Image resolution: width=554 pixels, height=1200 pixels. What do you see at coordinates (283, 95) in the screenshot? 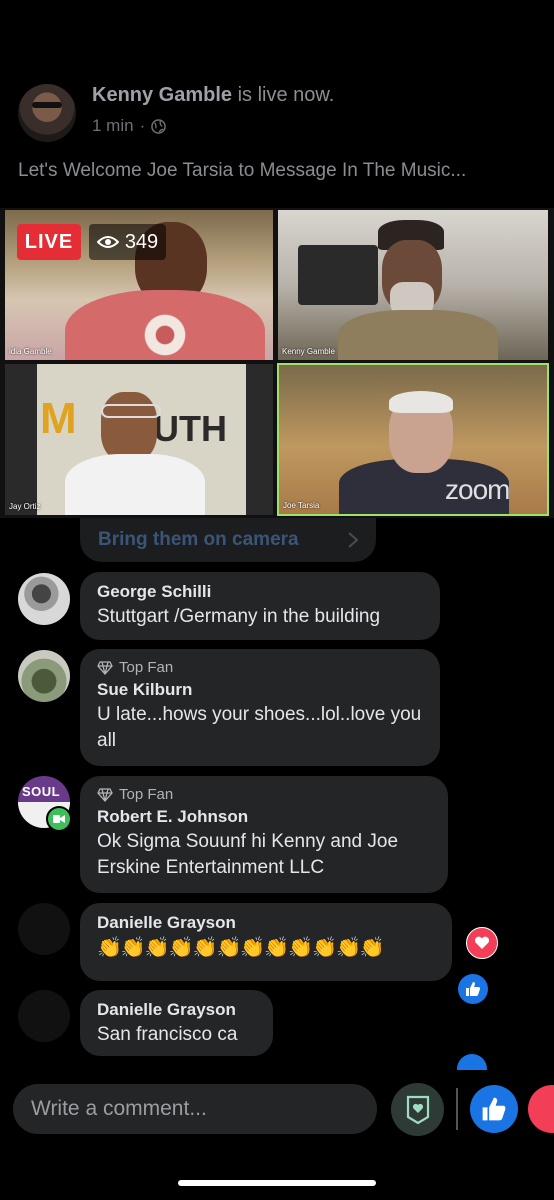
I see `live-status: is live now.` at bounding box center [283, 95].